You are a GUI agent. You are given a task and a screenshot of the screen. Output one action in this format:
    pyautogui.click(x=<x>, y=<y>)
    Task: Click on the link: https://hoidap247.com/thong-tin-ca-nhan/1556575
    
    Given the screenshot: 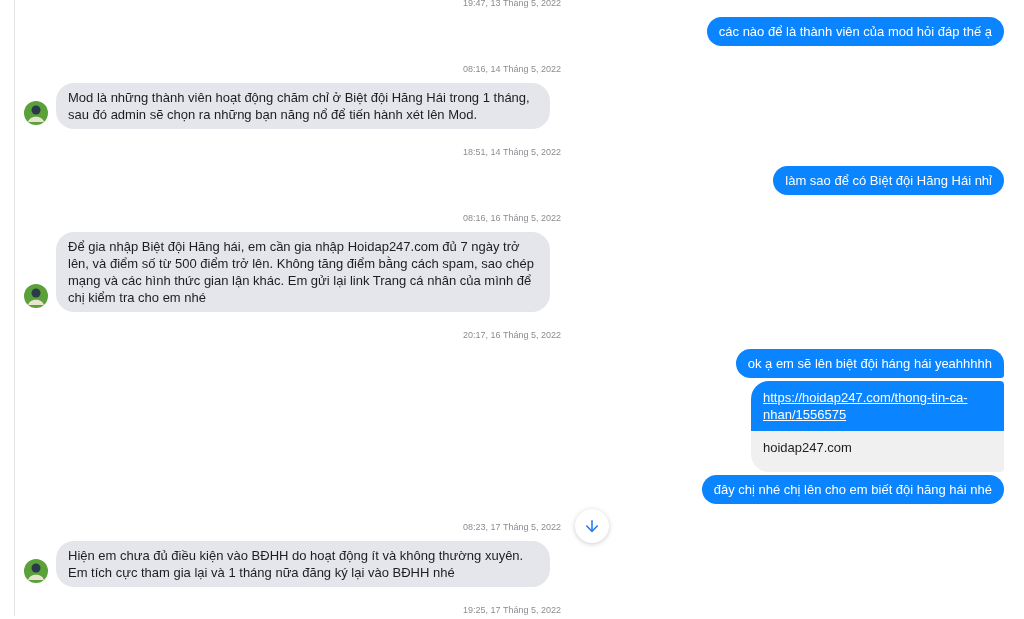 What is the action you would take?
    pyautogui.click(x=877, y=406)
    